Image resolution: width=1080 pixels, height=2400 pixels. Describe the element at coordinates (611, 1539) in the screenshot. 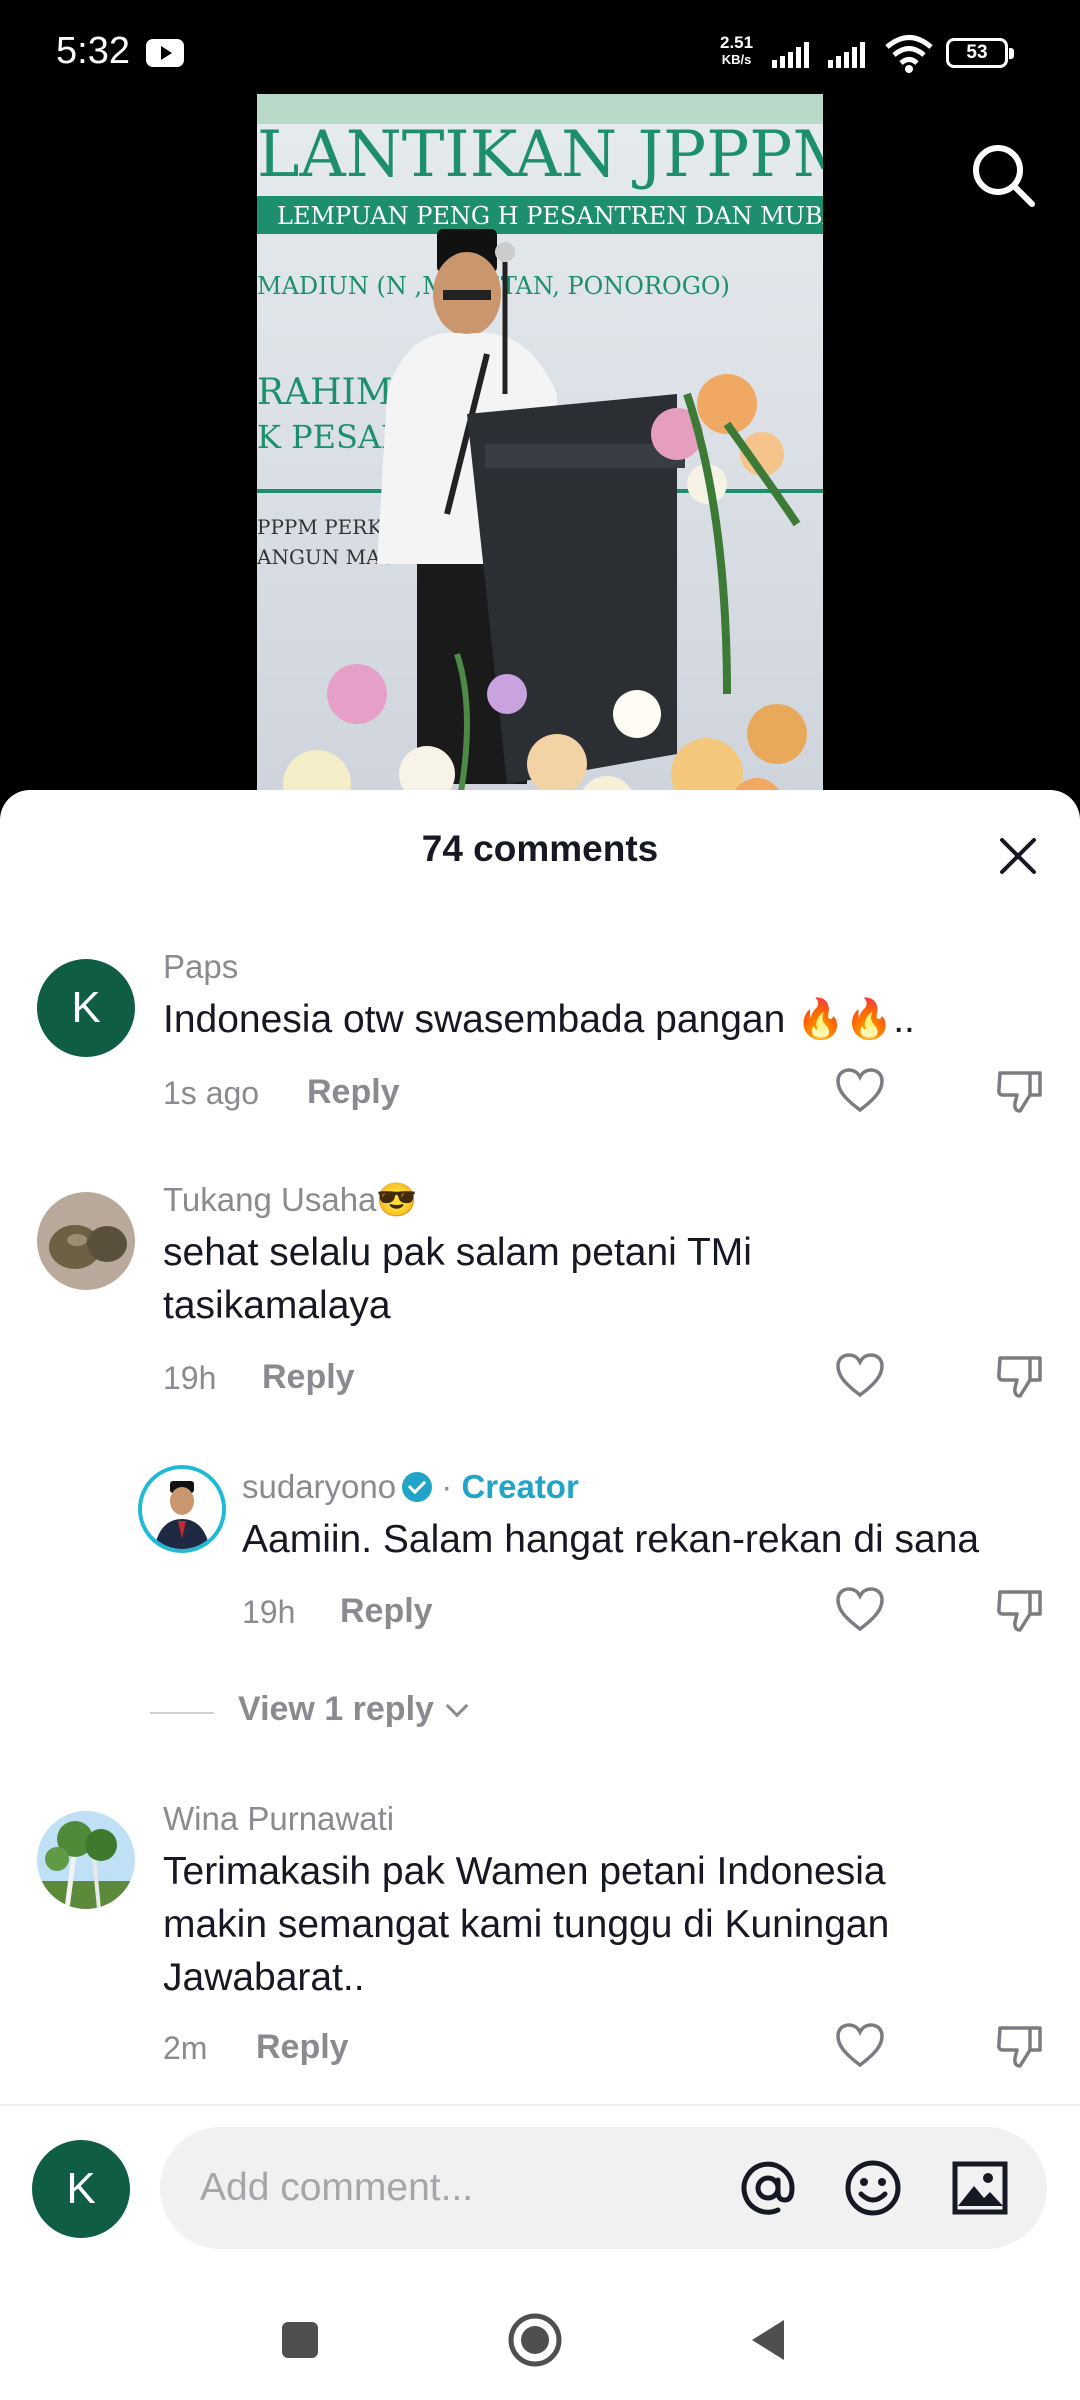

I see `comment-text: Aamiin. Salam hangat rekan-rekan di sana` at that location.